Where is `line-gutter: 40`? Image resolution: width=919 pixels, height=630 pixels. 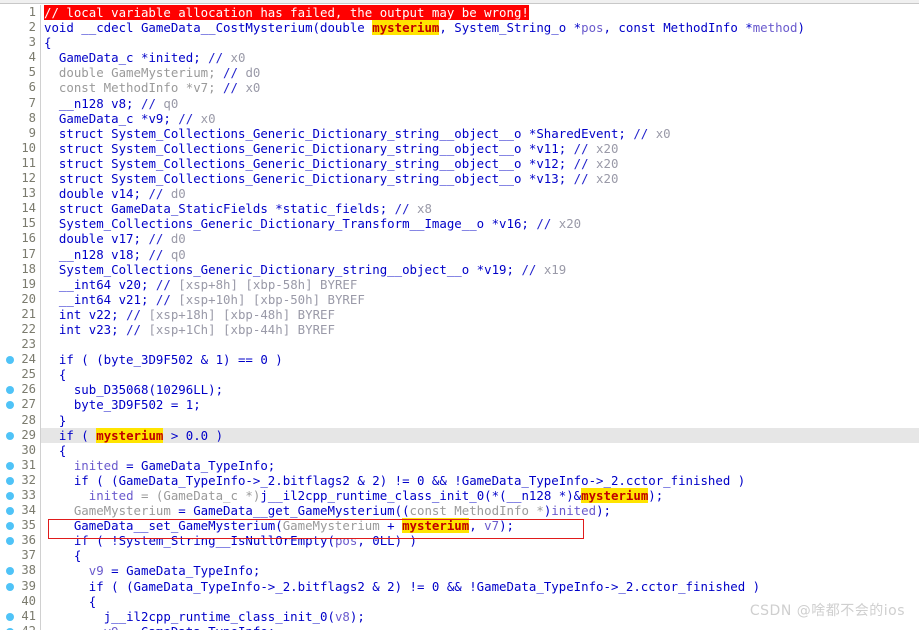 line-gutter: 40 is located at coordinates (20, 601).